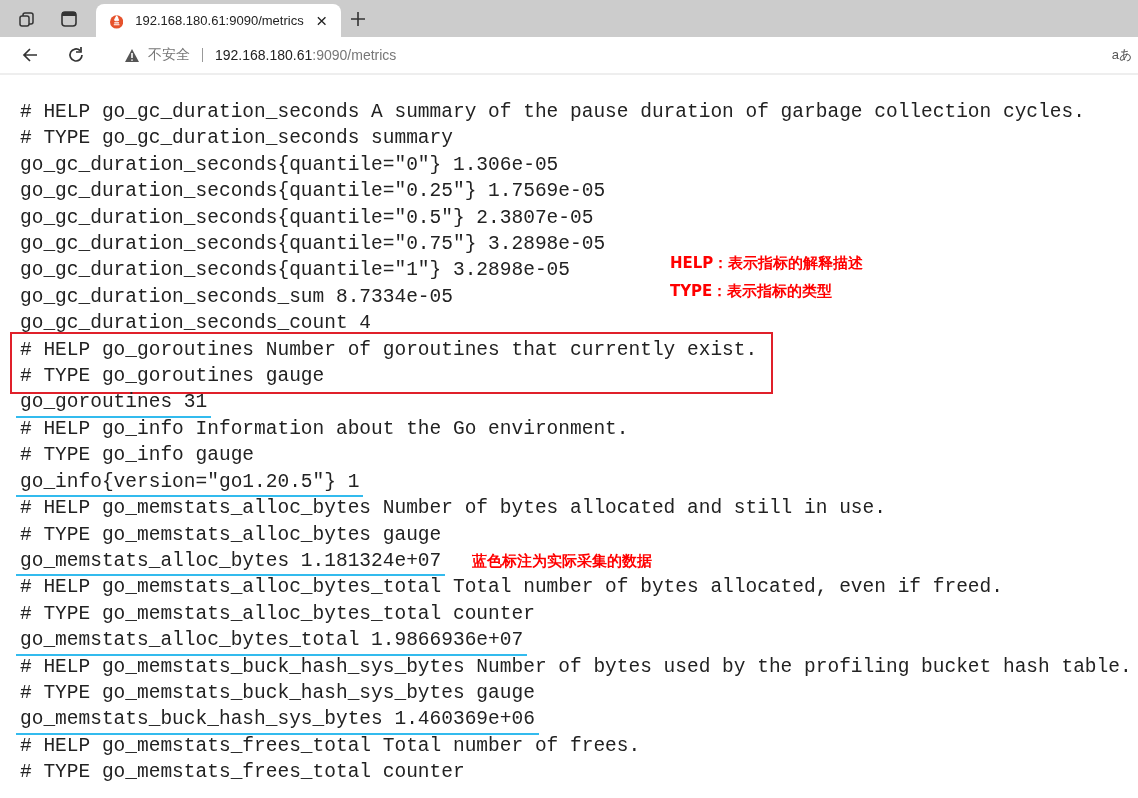 The image size is (1138, 798). Describe the element at coordinates (196, 324) in the screenshot. I see `code-line: go_gc_duration_seconds_count 4` at that location.